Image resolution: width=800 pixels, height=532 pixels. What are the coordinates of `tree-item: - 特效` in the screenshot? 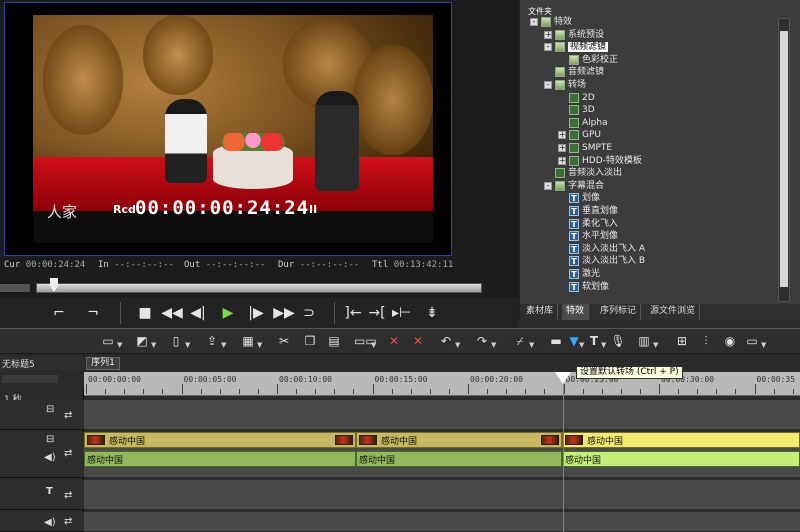 It's located at (551, 22).